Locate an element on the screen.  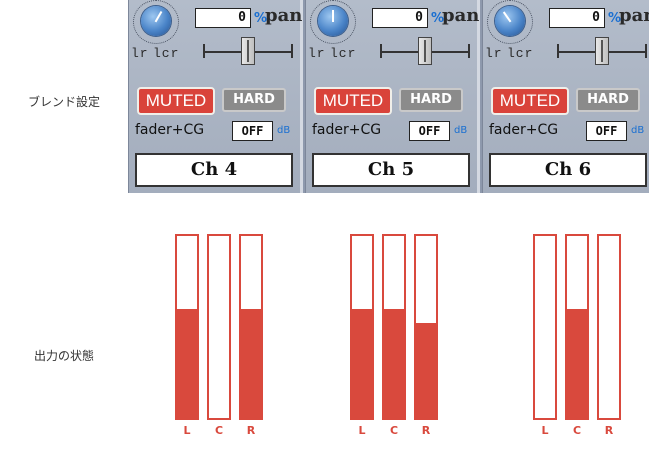
label-blend: ブレンド設定 is located at coordinates (63, 102).